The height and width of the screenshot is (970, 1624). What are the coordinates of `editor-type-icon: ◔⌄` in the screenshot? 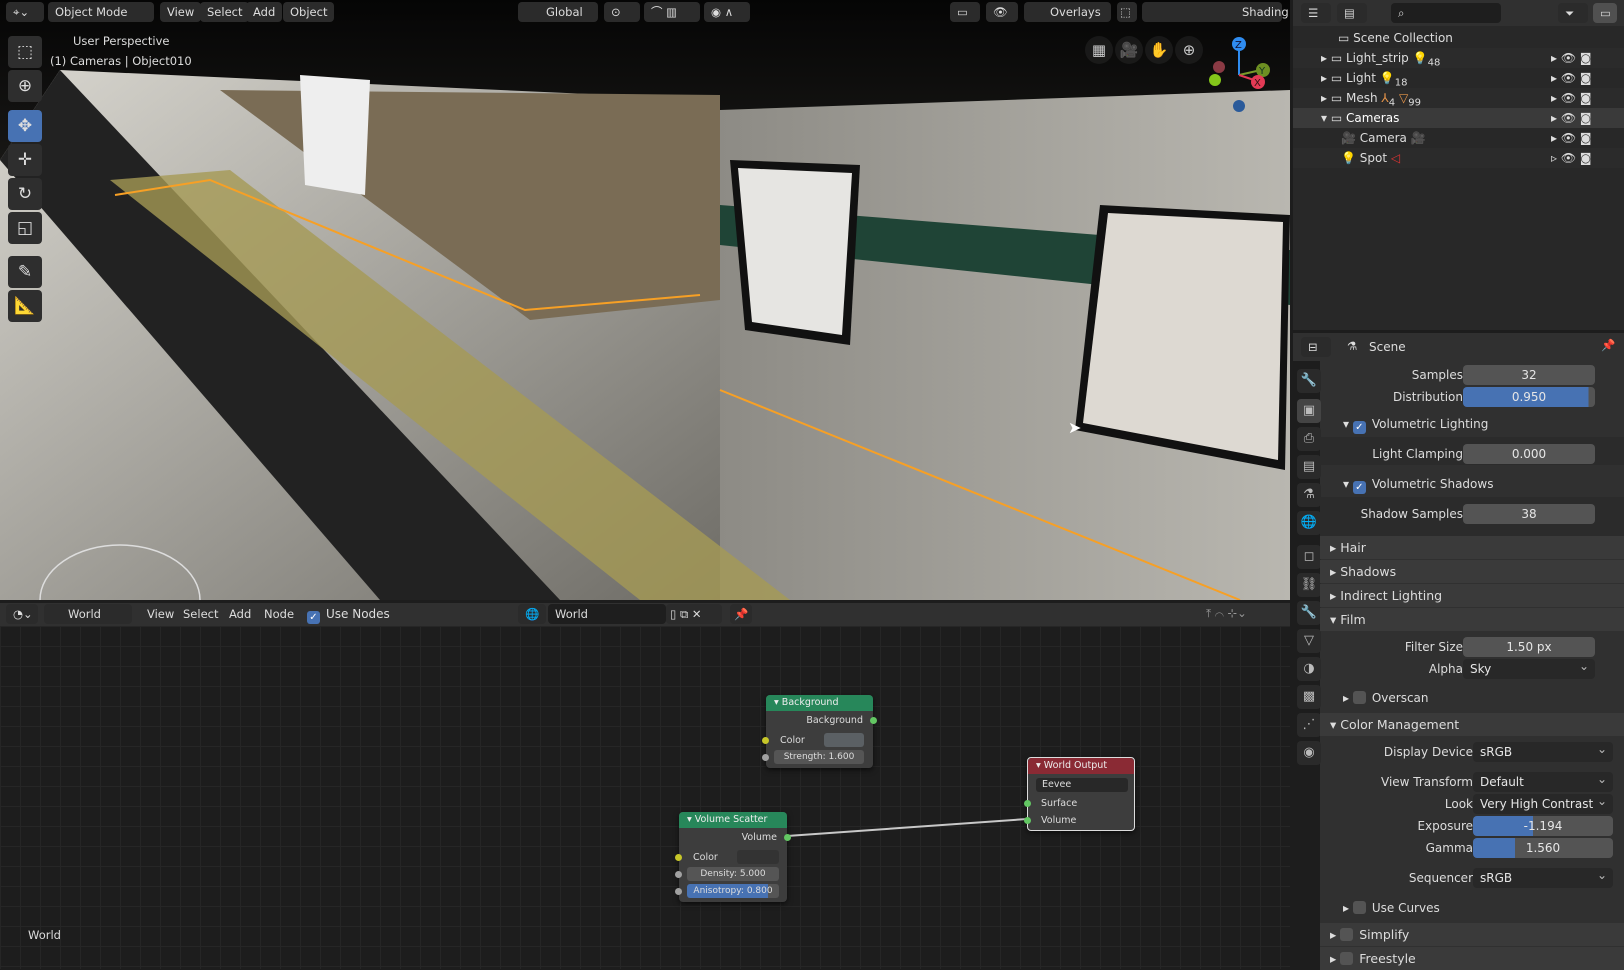 It's located at (22, 614).